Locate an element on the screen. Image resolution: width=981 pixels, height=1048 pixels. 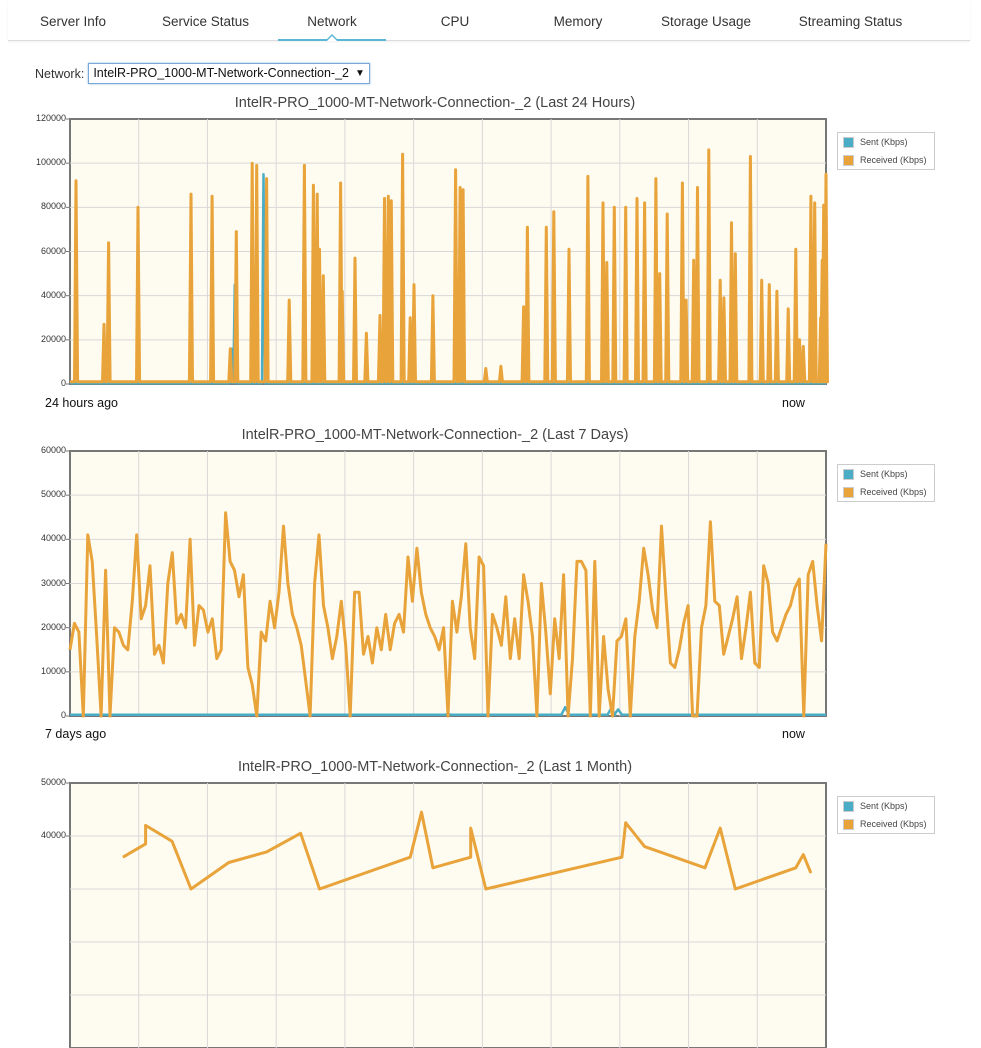
y-tick-label: 120000 is located at coordinates (50, 118).